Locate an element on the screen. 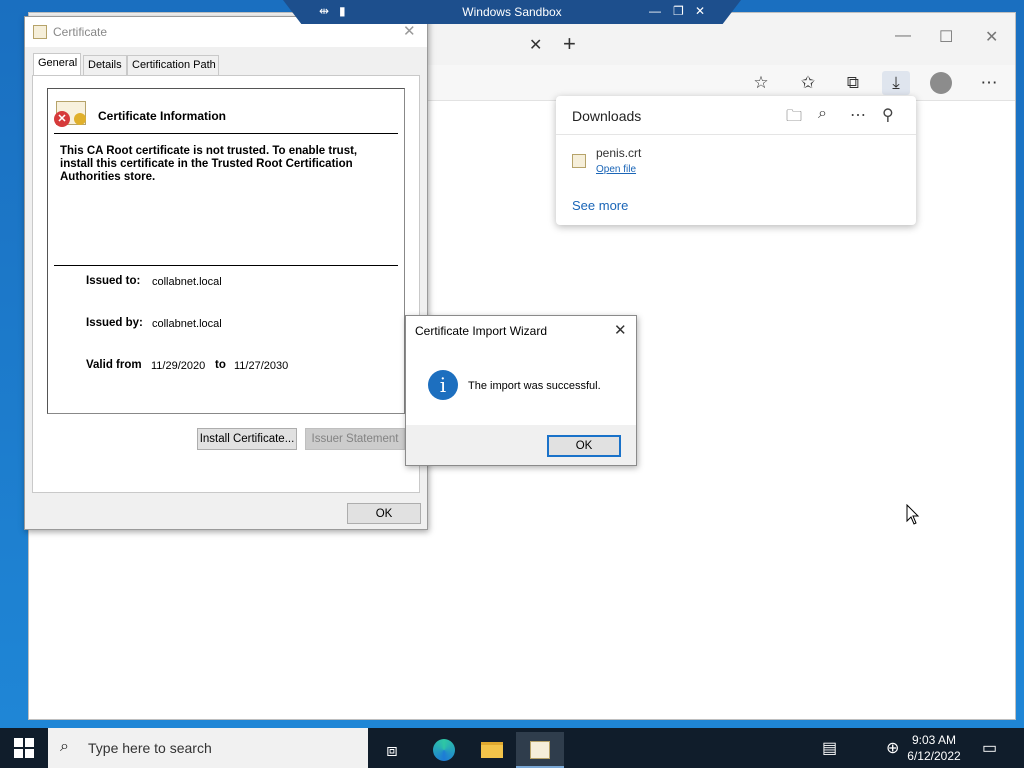  add-favorite-icon: ☆ is located at coordinates (761, 83).